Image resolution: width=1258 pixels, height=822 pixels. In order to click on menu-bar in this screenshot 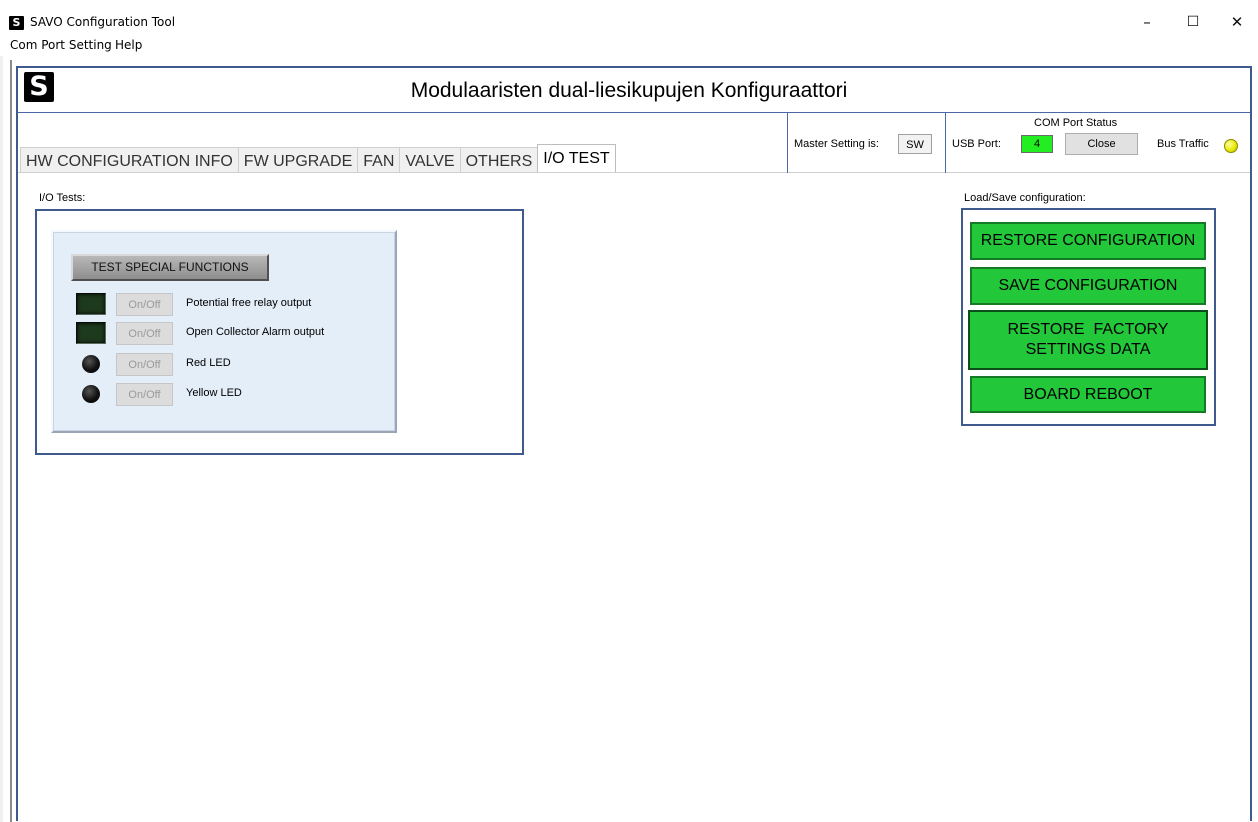, I will do `click(629, 46)`.